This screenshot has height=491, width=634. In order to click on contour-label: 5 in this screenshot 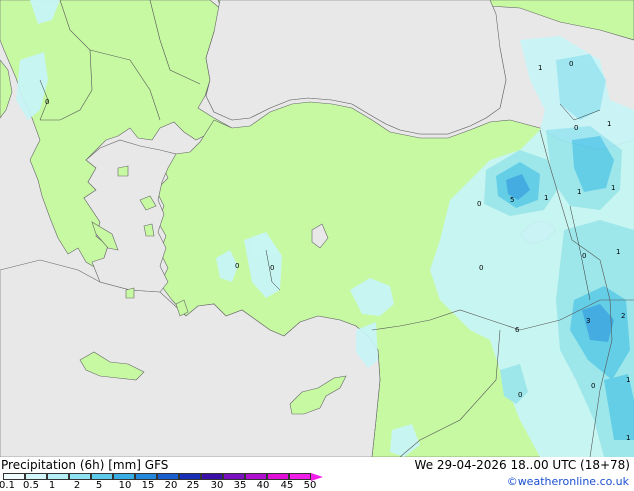, I will do `click(512, 200)`.